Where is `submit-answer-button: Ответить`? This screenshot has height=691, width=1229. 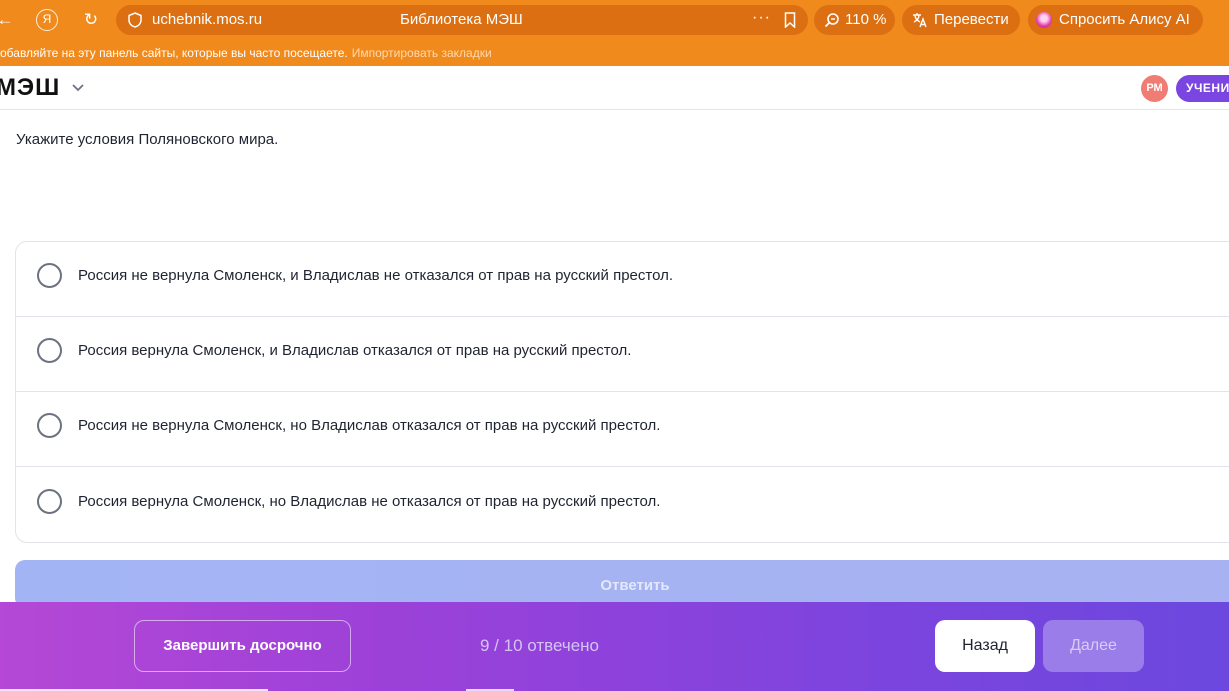 submit-answer-button: Ответить is located at coordinates (622, 584).